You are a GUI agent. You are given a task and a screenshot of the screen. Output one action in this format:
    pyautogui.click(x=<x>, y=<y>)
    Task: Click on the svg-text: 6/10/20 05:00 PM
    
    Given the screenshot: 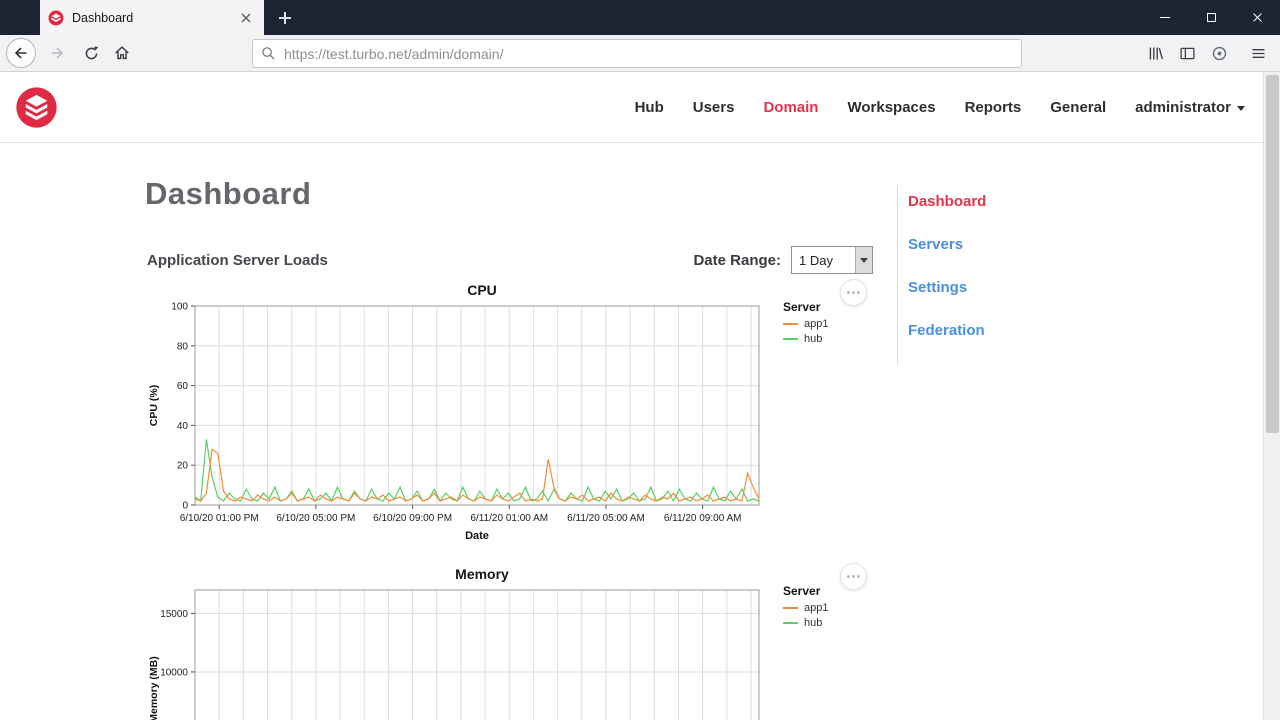 What is the action you would take?
    pyautogui.click(x=315, y=518)
    